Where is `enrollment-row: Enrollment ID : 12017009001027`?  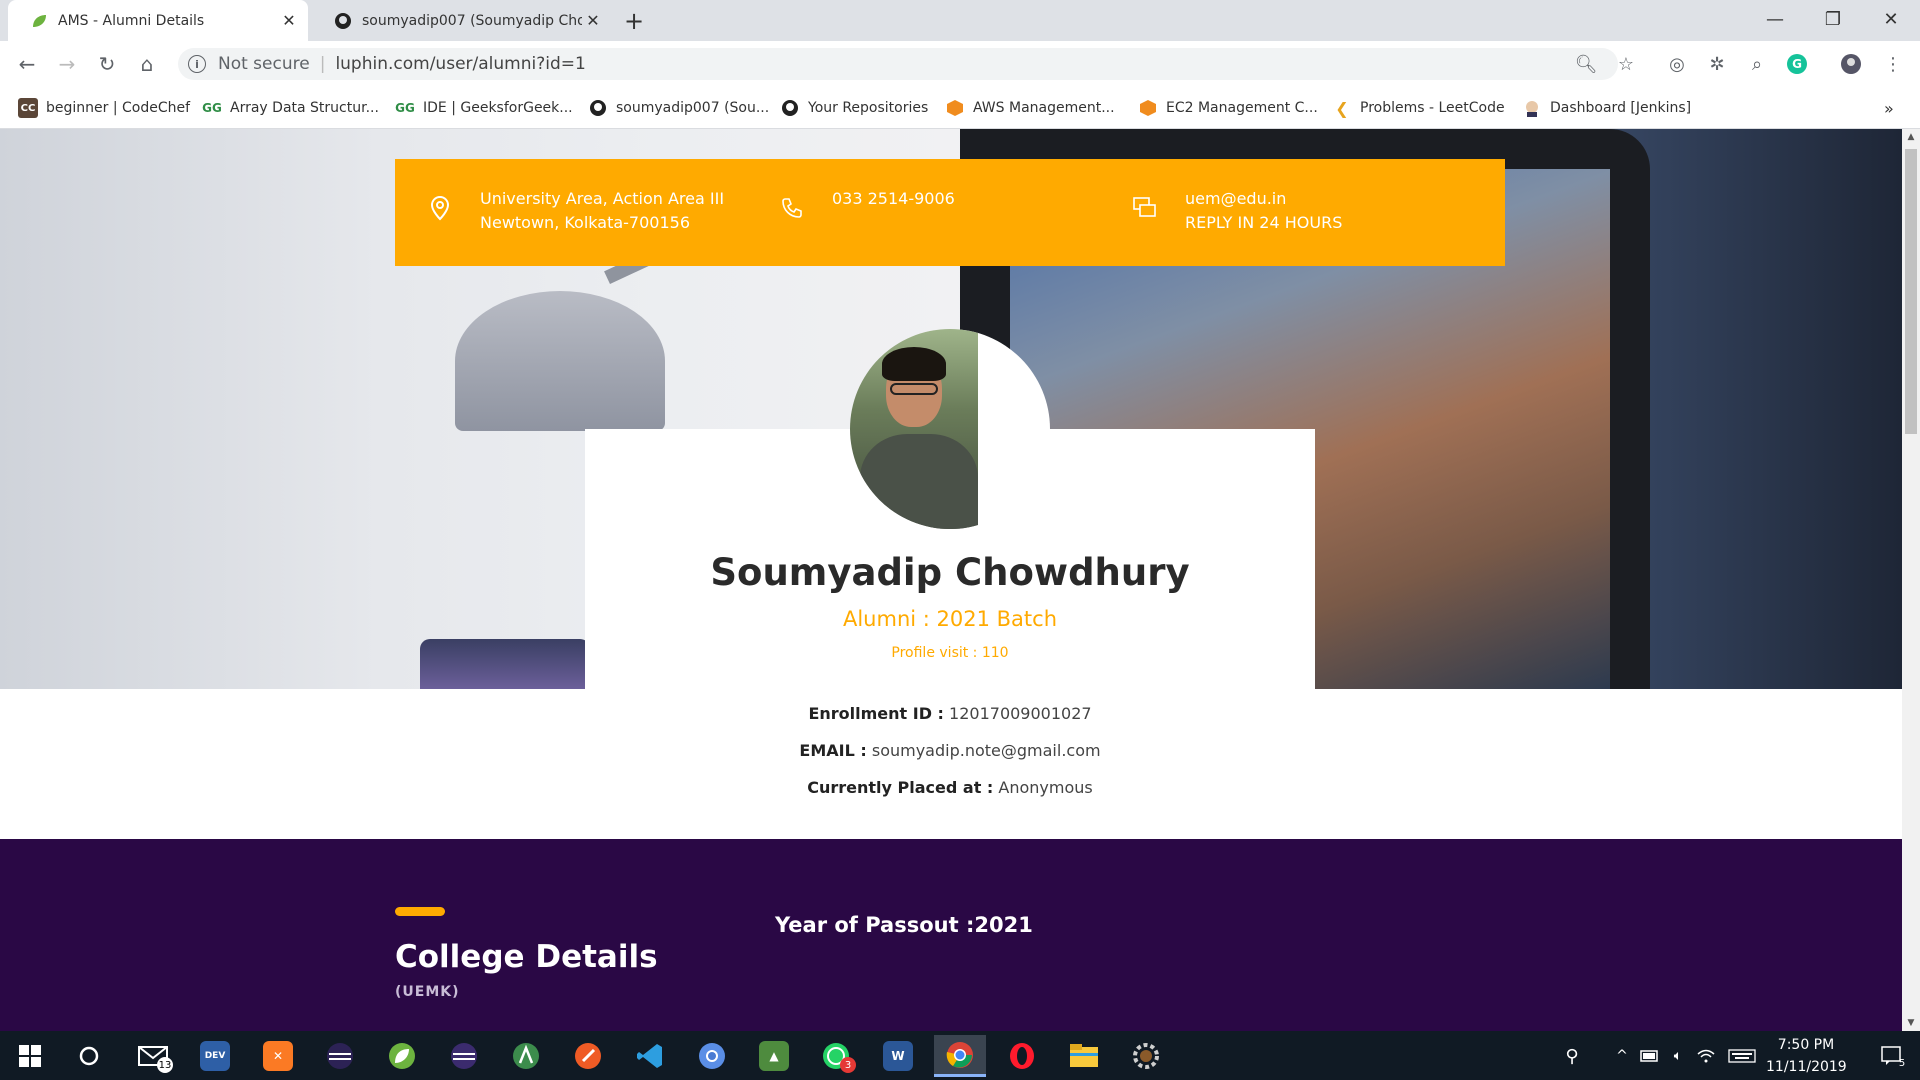 enrollment-row: Enrollment ID : 12017009001027 is located at coordinates (950, 713).